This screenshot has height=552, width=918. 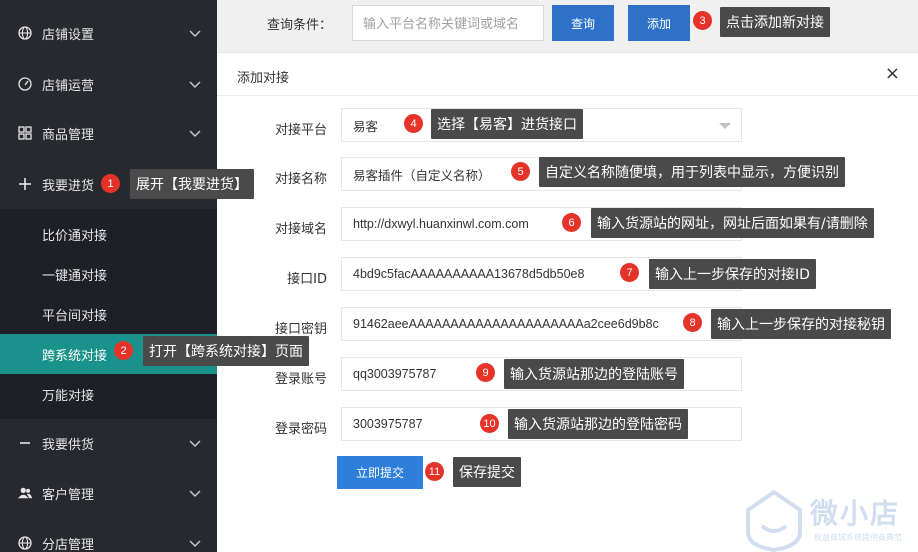 I want to click on plus-icon, so click(x=25, y=184).